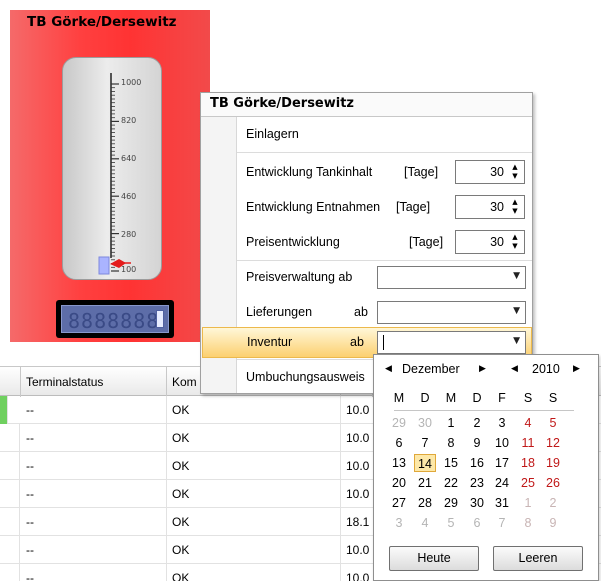 The width and height of the screenshot is (601, 581). I want to click on calendar-day: 22, so click(451, 483).